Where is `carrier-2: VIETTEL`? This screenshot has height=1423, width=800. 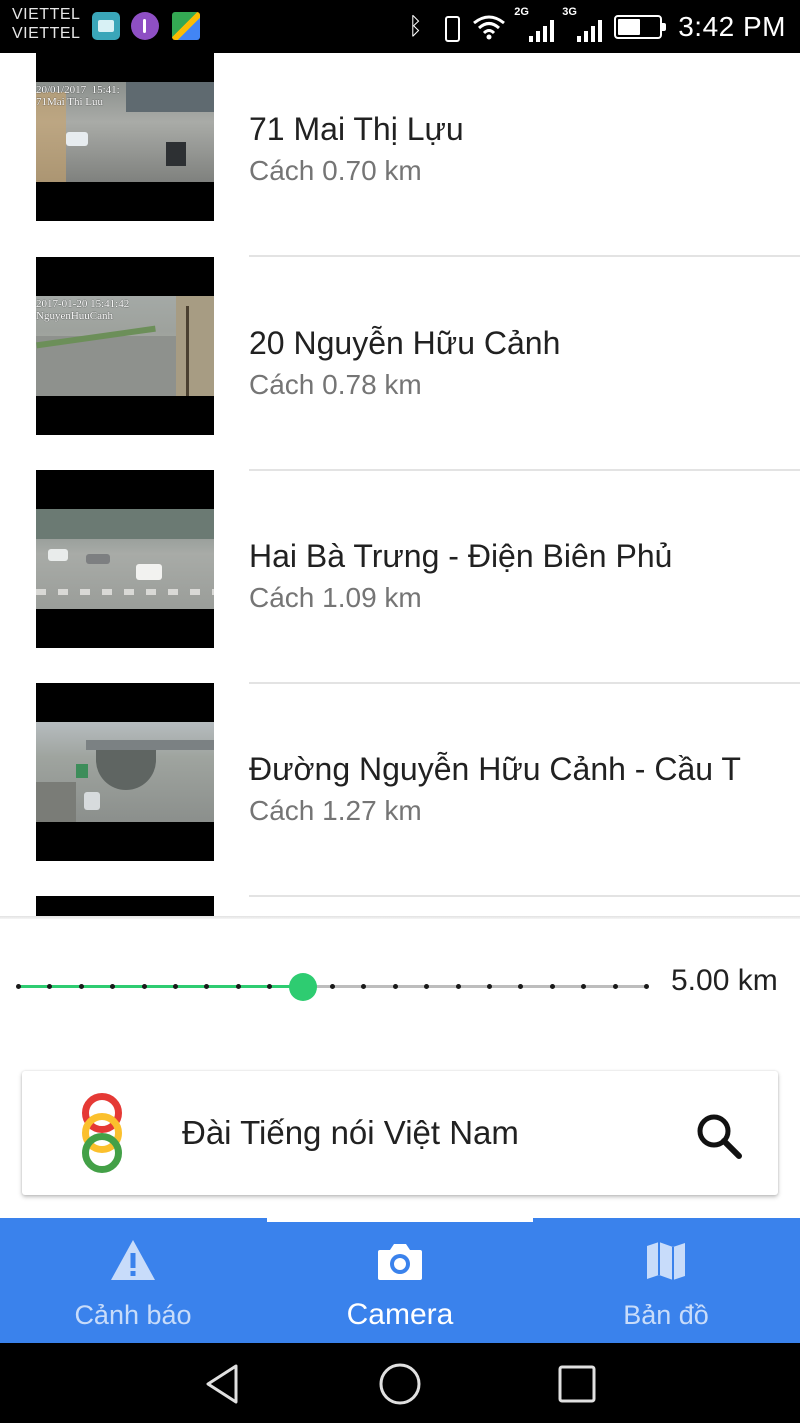 carrier-2: VIETTEL is located at coordinates (46, 33).